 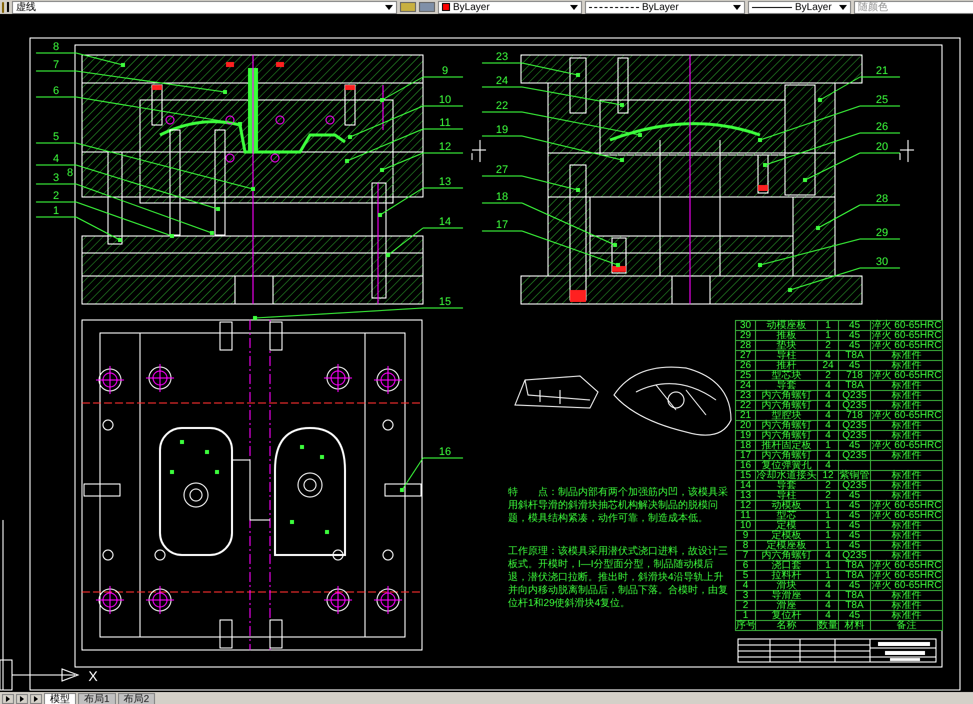 I want to click on nav-next-icon, so click(x=36, y=699).